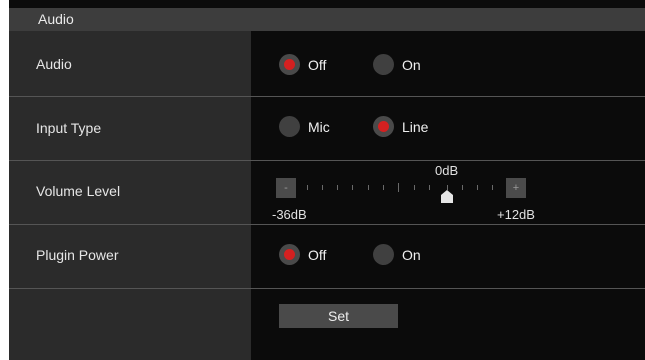 The image size is (645, 360). What do you see at coordinates (327, 19) in the screenshot?
I see `section-header: Audio` at bounding box center [327, 19].